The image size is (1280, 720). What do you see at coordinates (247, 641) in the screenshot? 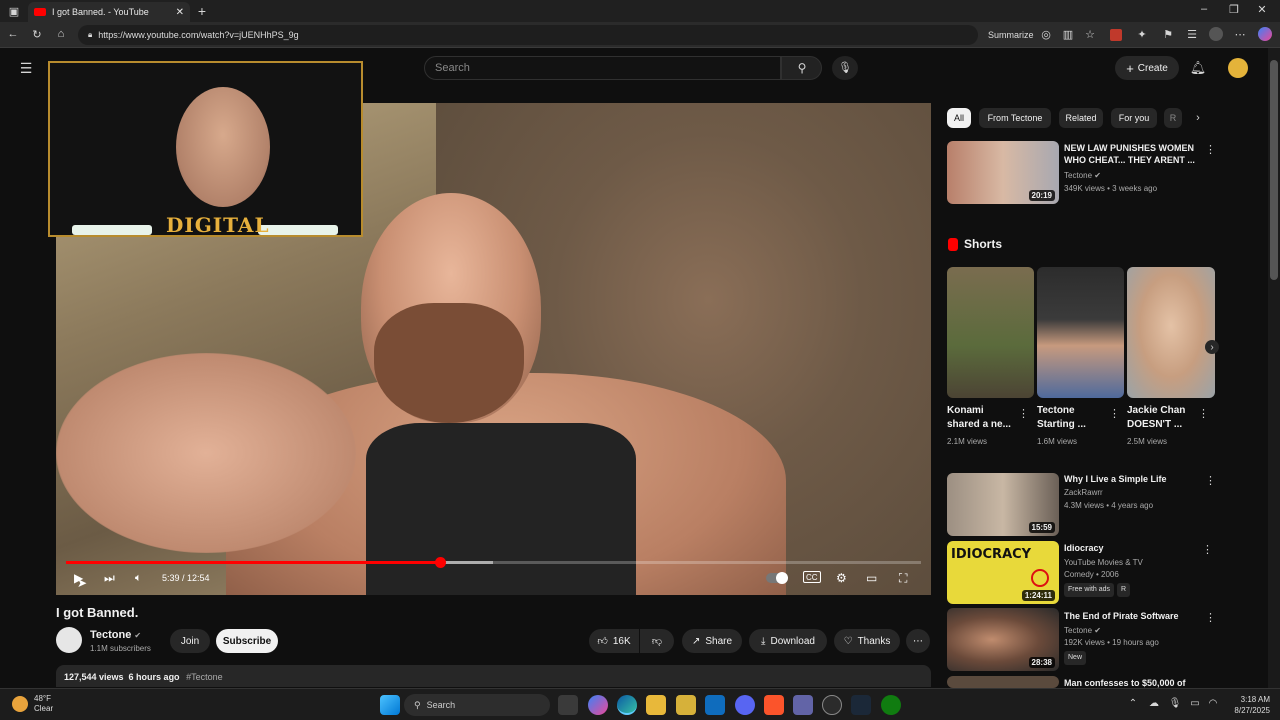
I see `subscribe-button: Subscribe` at bounding box center [247, 641].